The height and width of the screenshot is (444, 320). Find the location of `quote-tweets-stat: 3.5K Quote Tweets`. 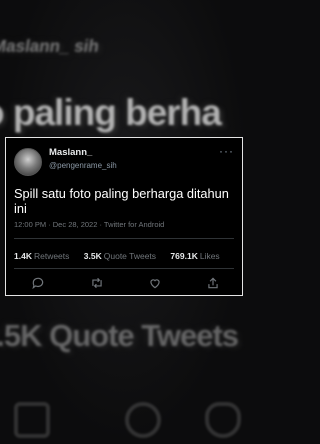

quote-tweets-stat: 3.5K Quote Tweets is located at coordinates (120, 256).